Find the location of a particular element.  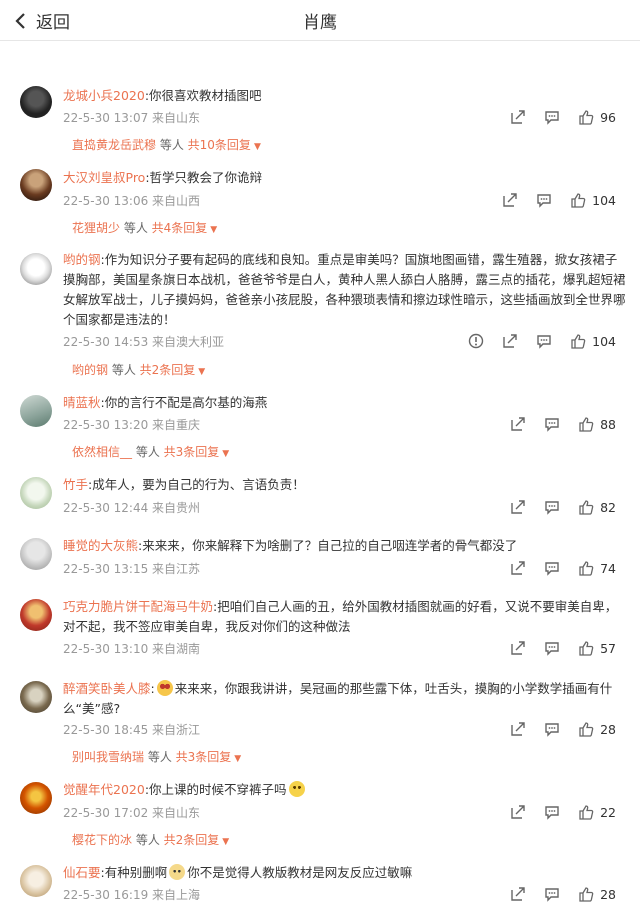

more-replies-link: 共4条回复 is located at coordinates (180, 228).